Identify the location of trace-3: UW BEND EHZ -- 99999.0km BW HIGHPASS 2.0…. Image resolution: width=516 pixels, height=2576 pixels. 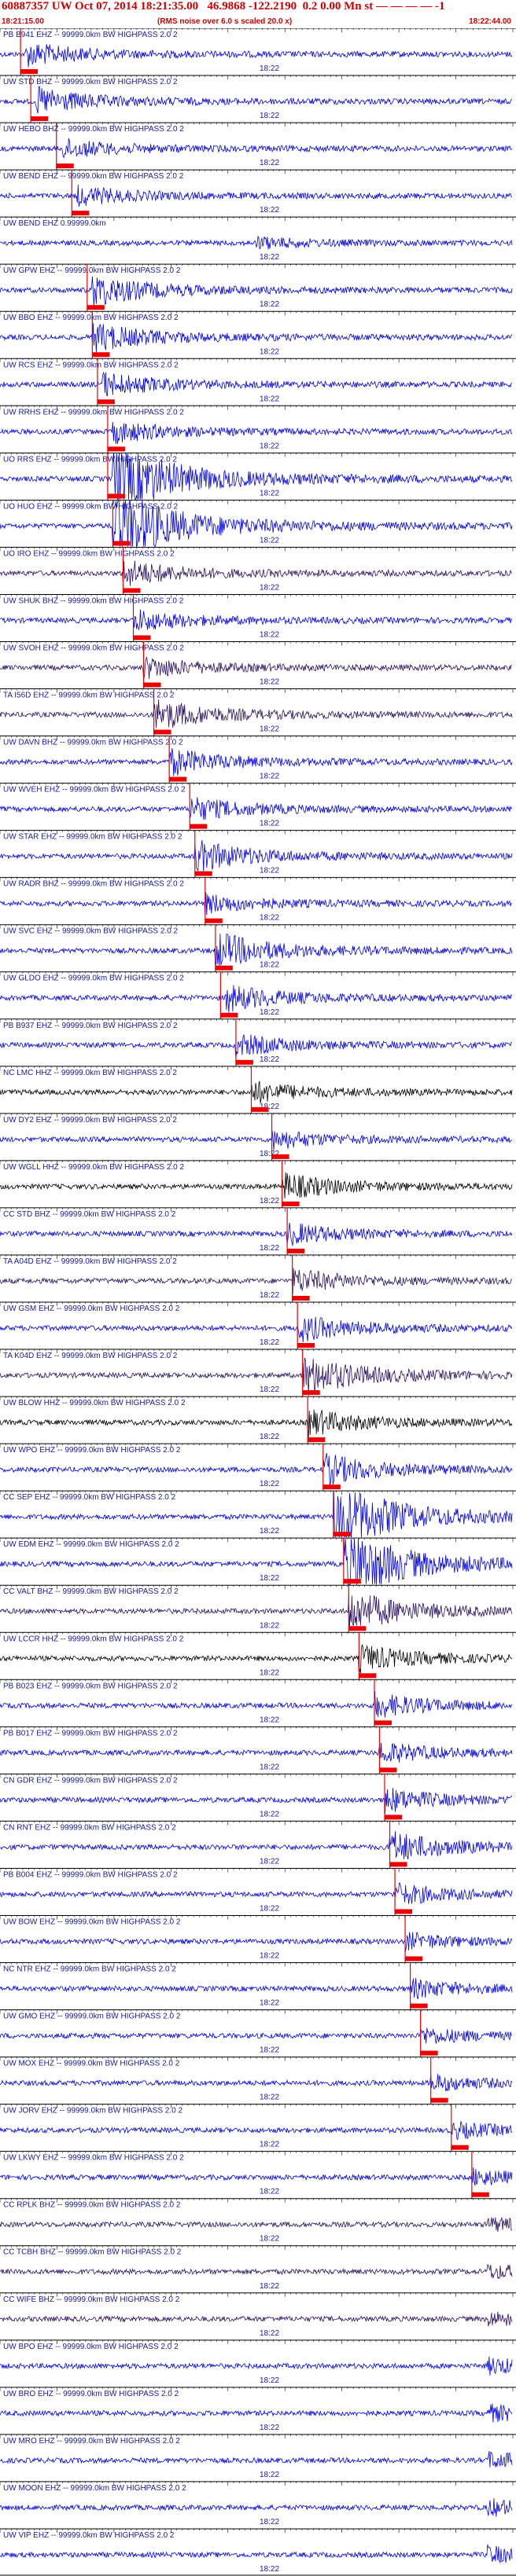
(258, 193).